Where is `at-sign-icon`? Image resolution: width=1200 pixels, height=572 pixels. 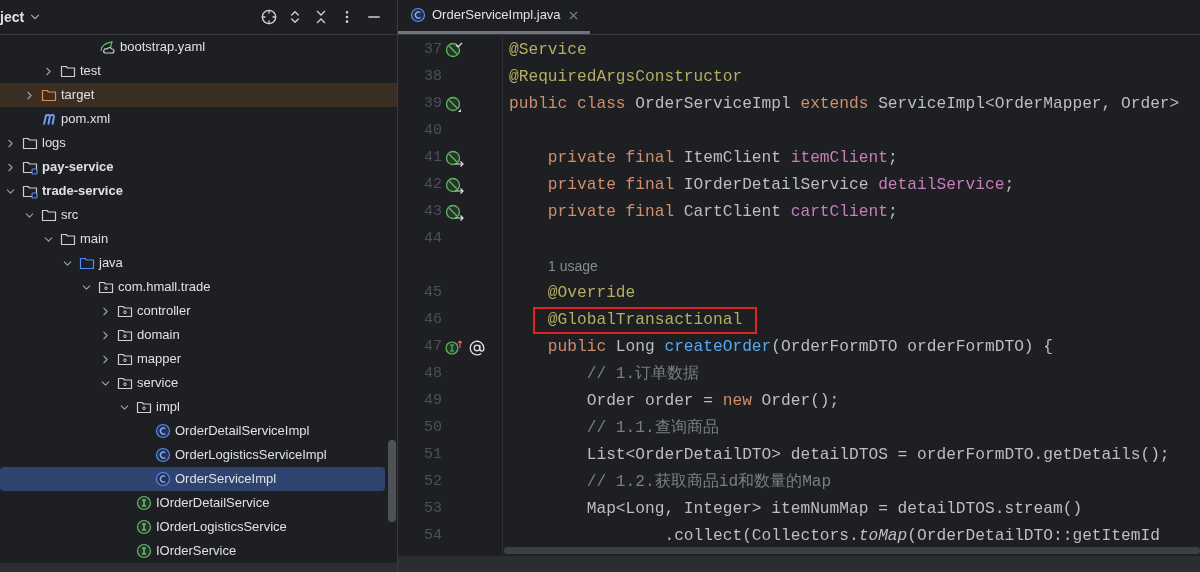 at-sign-icon is located at coordinates (477, 347).